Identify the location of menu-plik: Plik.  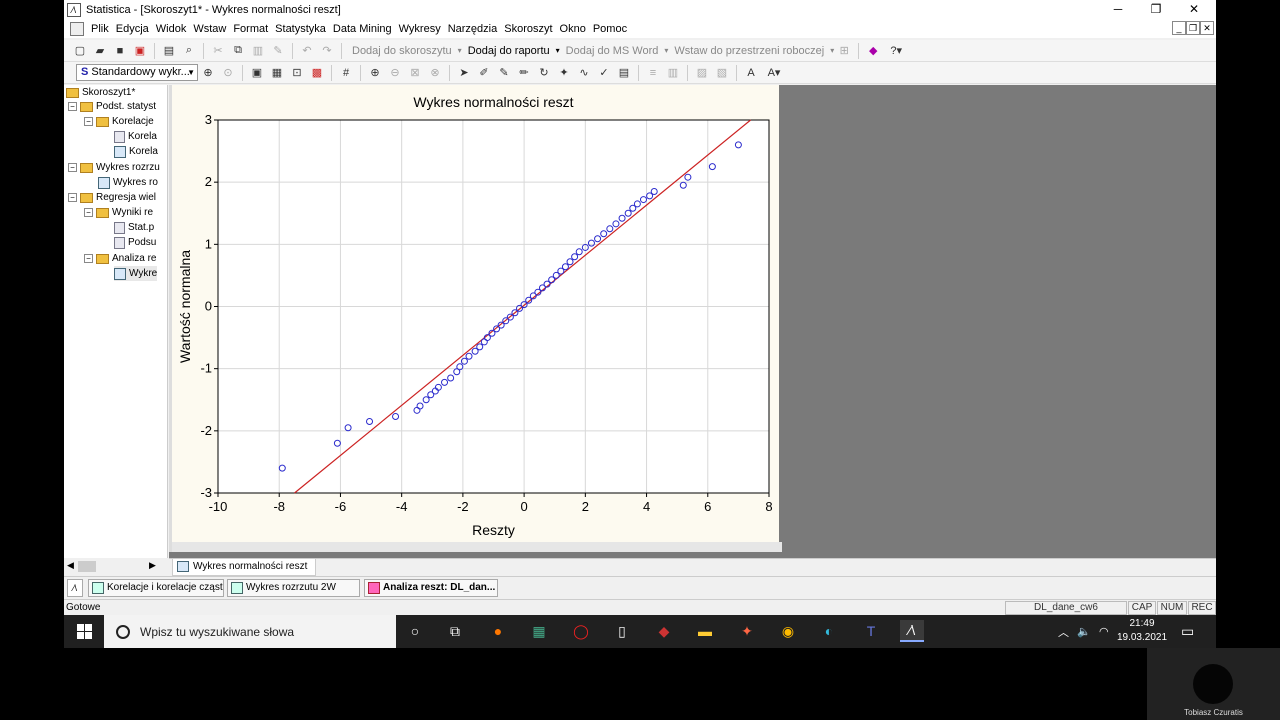
(100, 29).